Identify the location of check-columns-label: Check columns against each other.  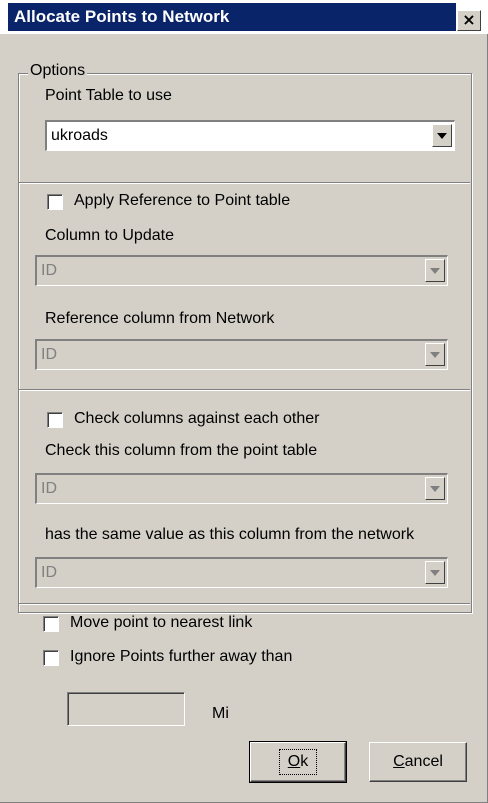
(197, 418).